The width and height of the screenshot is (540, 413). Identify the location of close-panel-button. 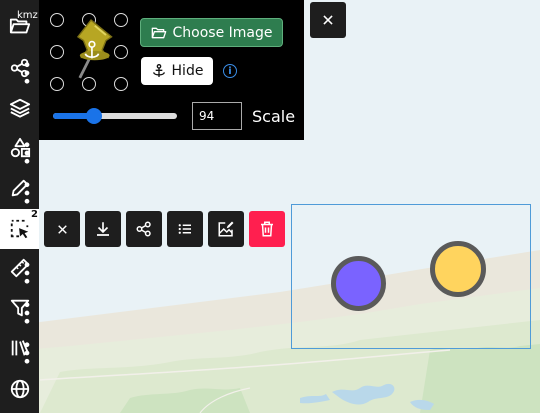
(328, 20).